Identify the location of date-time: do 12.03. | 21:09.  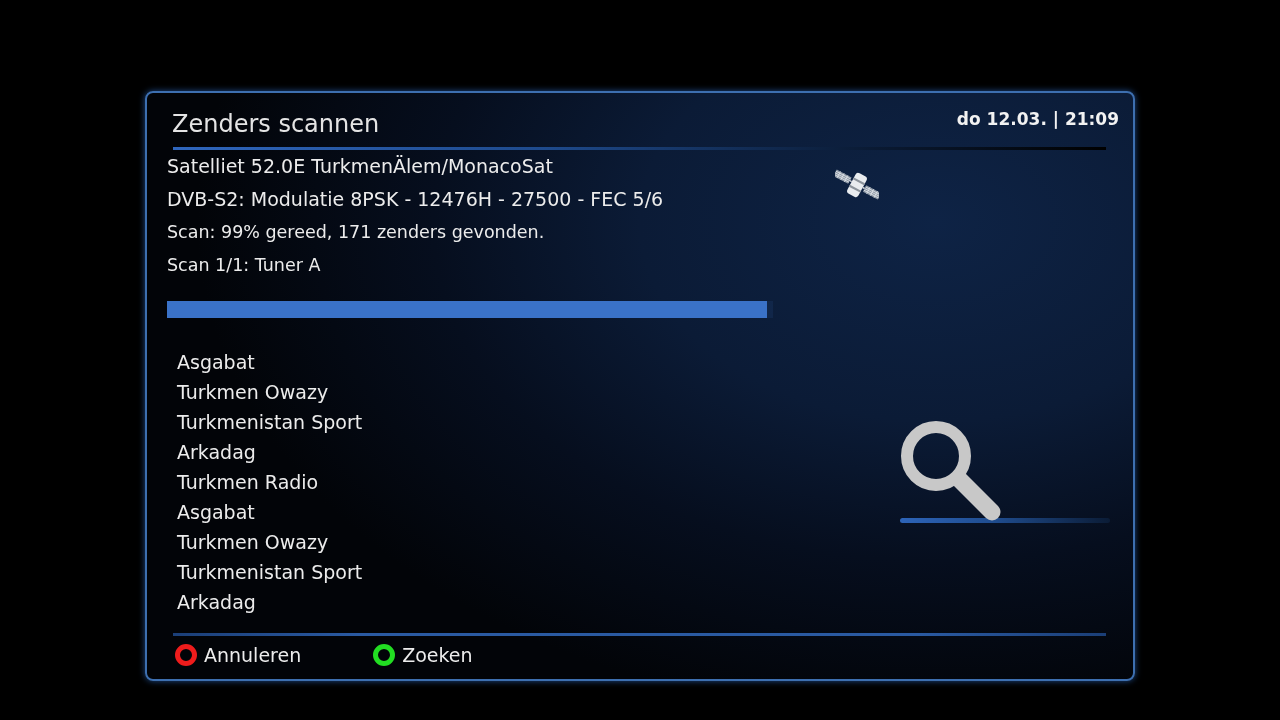
(1037, 119).